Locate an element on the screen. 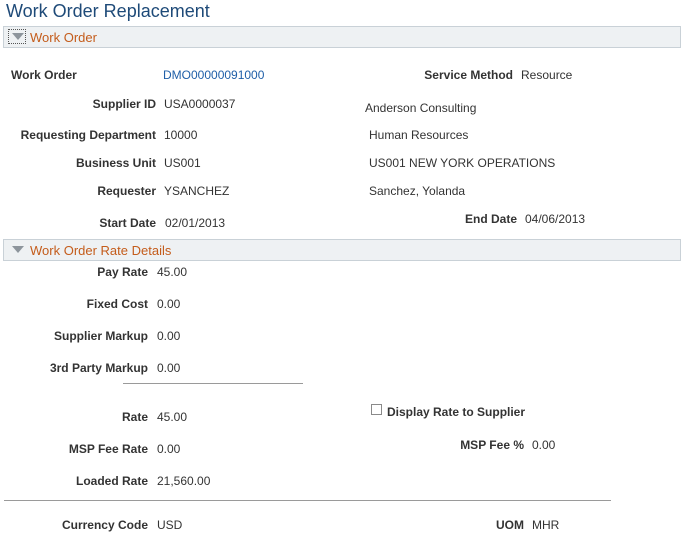 This screenshot has height=537, width=690. business-unit-label: Business Unit is located at coordinates (115, 163).